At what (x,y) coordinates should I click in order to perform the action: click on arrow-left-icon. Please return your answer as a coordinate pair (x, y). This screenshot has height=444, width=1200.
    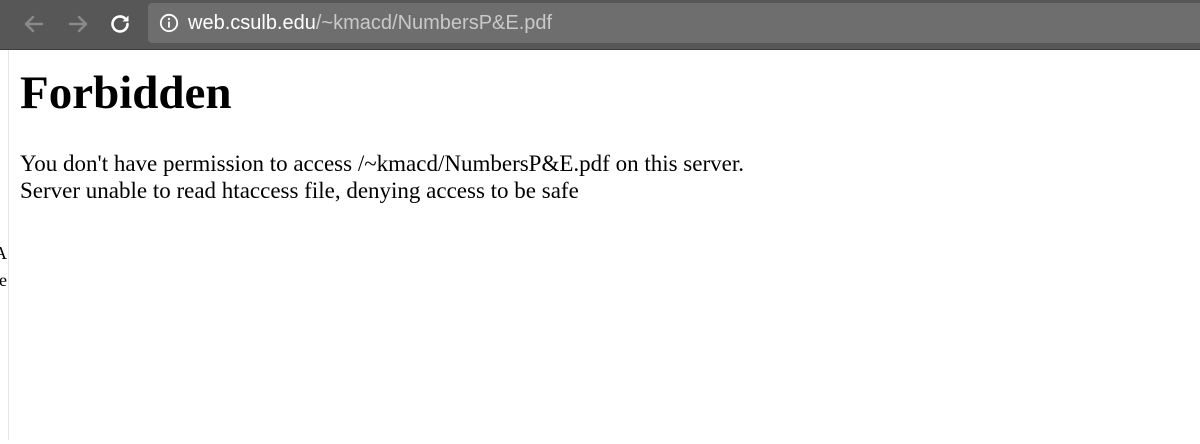
    Looking at the image, I should click on (34, 24).